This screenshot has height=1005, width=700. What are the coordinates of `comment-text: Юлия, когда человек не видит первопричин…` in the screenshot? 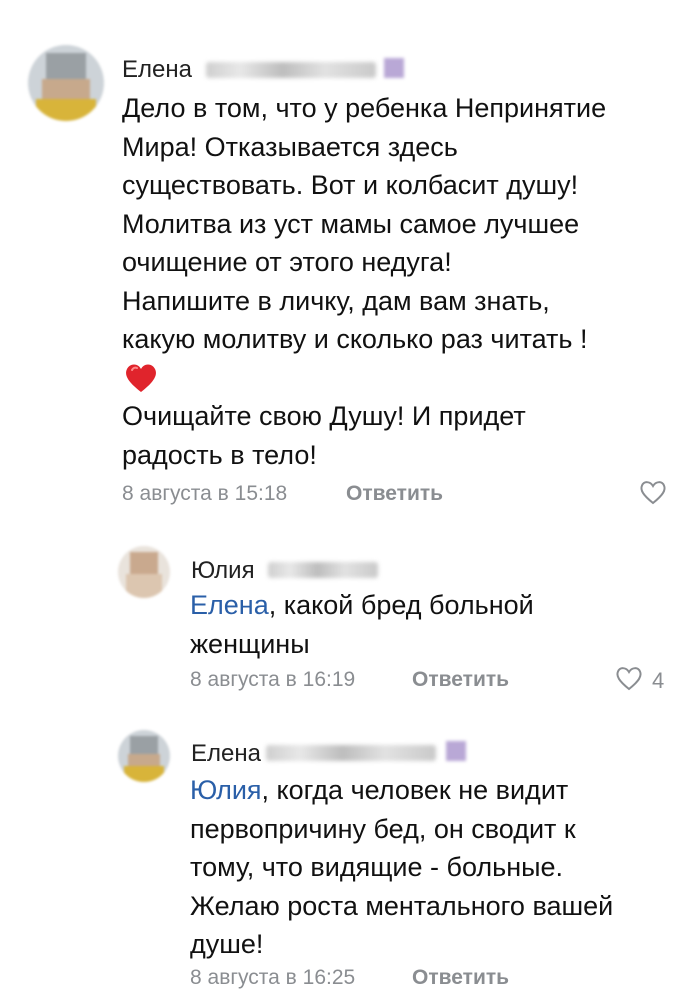 It's located at (402, 867).